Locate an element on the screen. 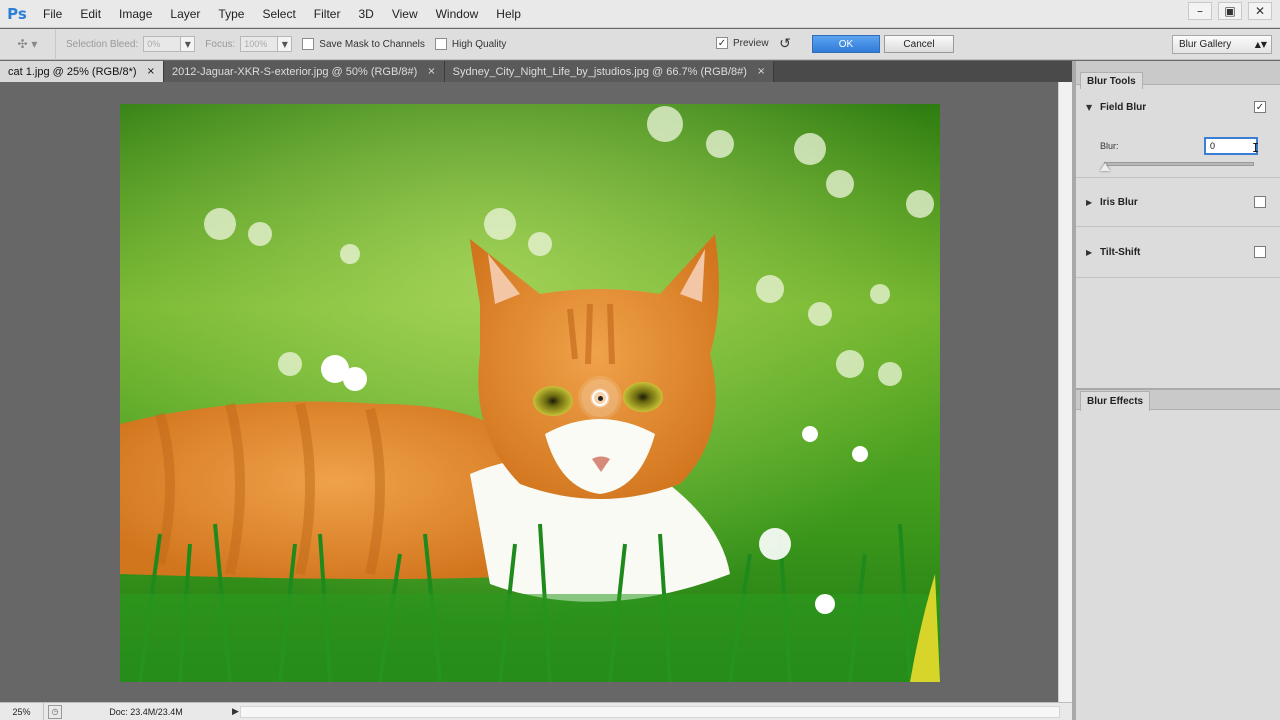  blur-control: Blur: 0 I is located at coordinates (1178, 153).